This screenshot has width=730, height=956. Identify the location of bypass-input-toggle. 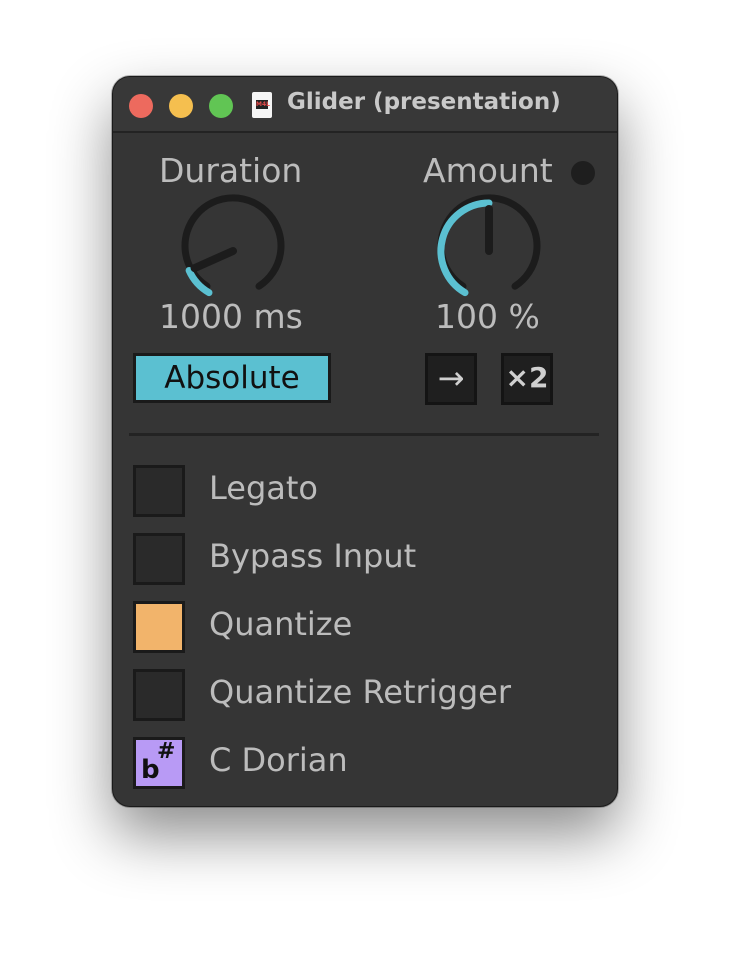
(159, 559).